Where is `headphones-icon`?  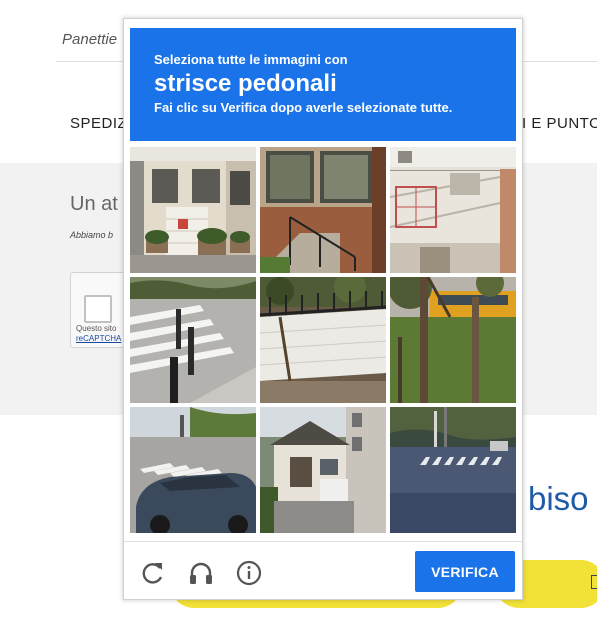 headphones-icon is located at coordinates (201, 573).